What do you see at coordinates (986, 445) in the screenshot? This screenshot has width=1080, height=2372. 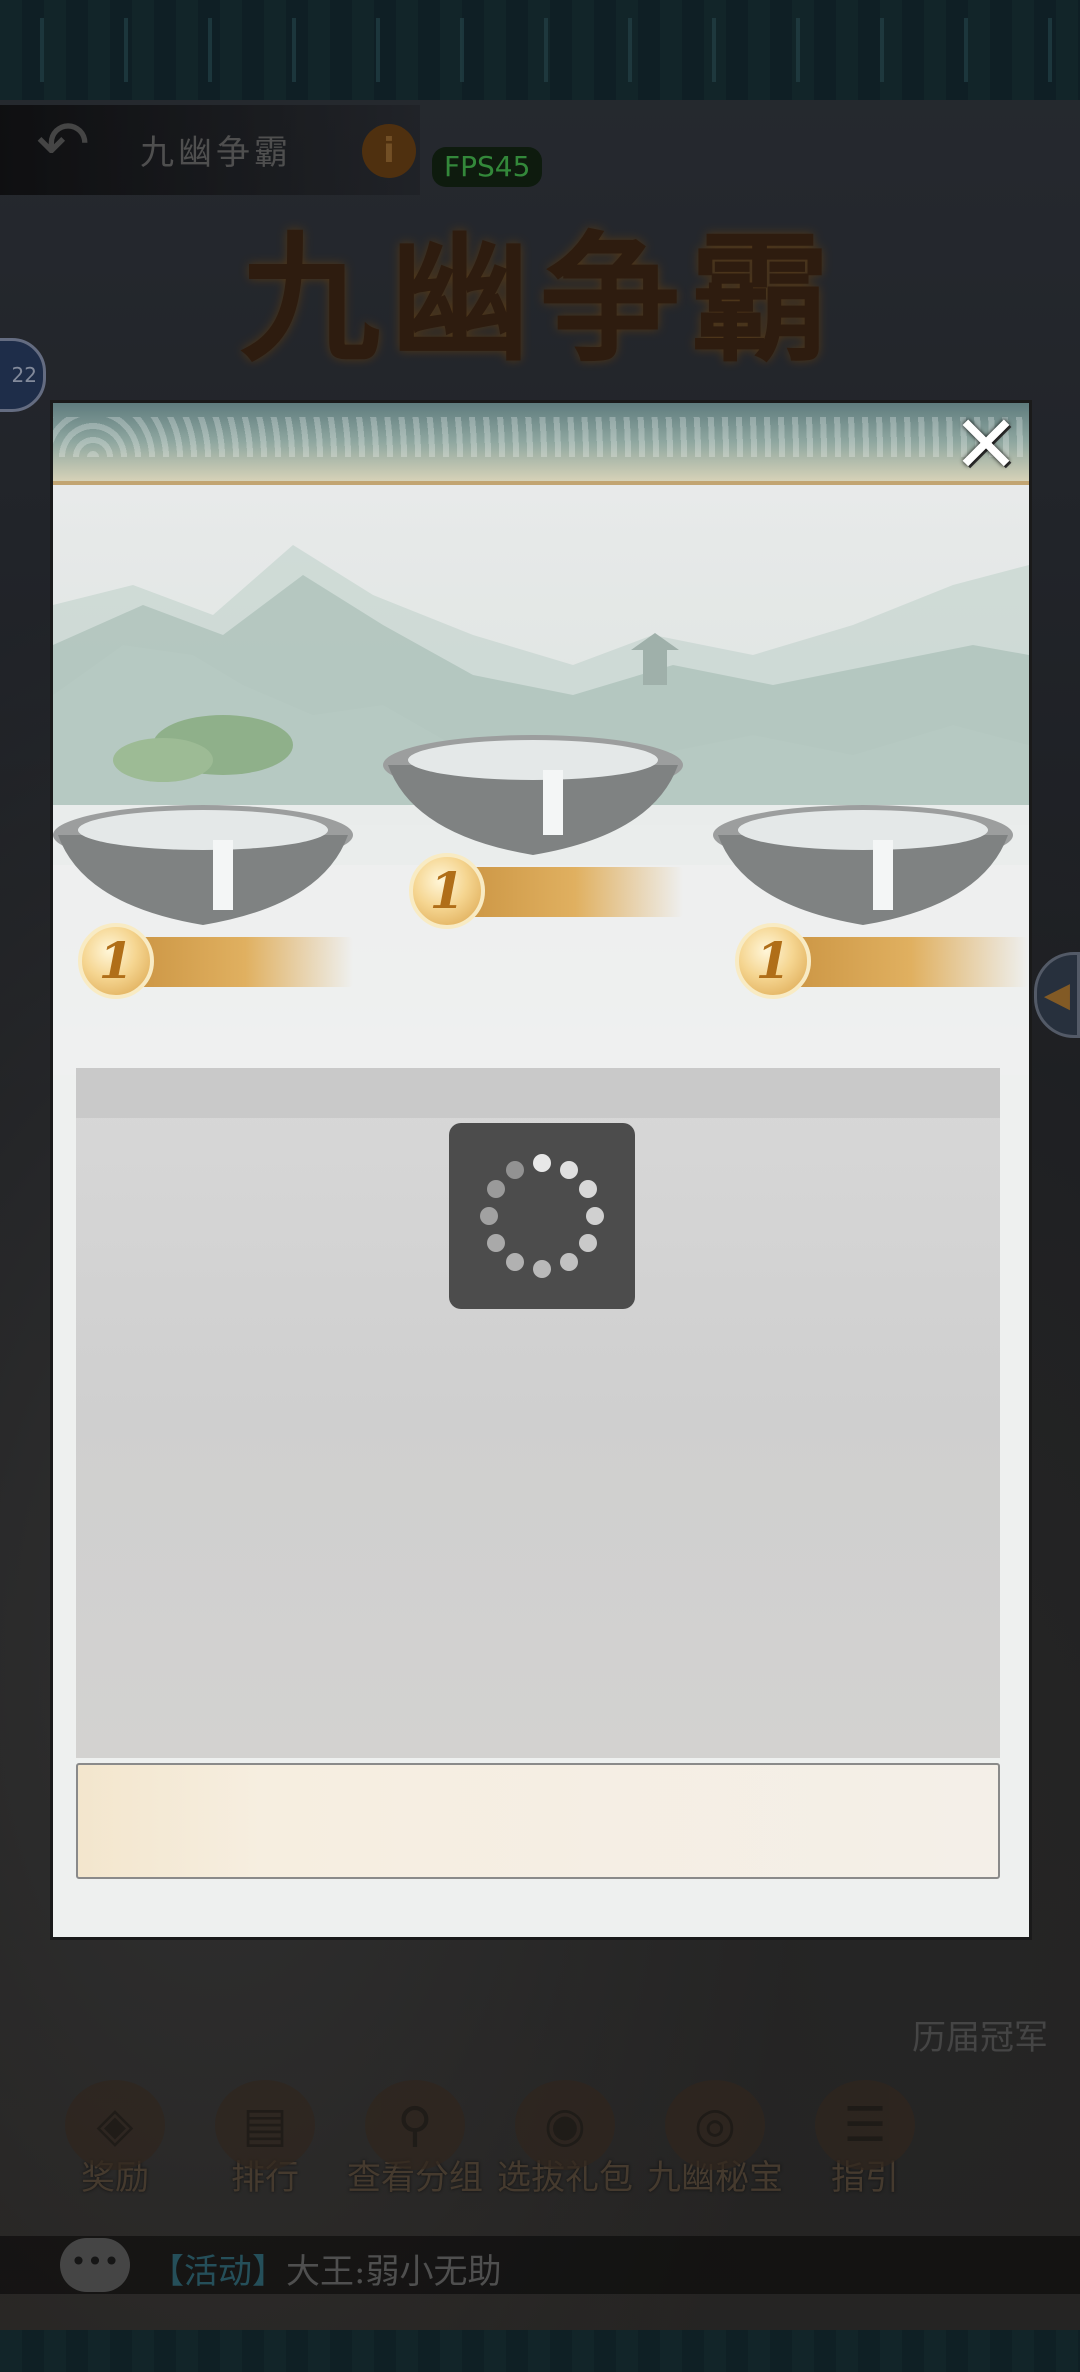 I see `close-icon: ✕` at bounding box center [986, 445].